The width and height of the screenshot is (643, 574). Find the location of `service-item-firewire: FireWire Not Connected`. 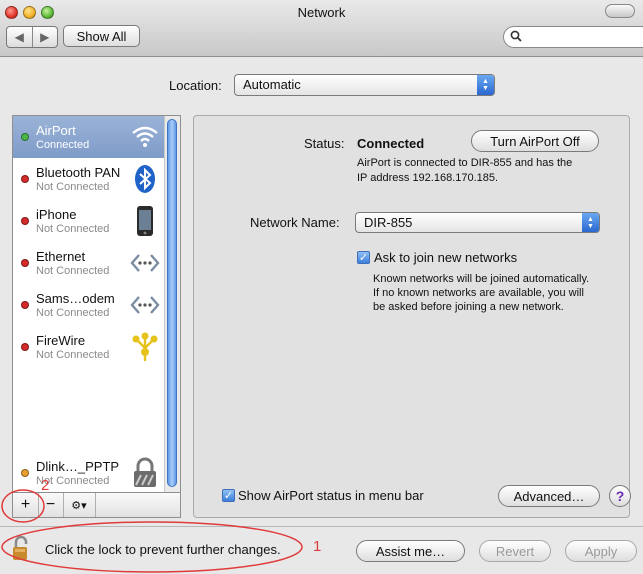

service-item-firewire: FireWire Not Connected is located at coordinates (89, 347).